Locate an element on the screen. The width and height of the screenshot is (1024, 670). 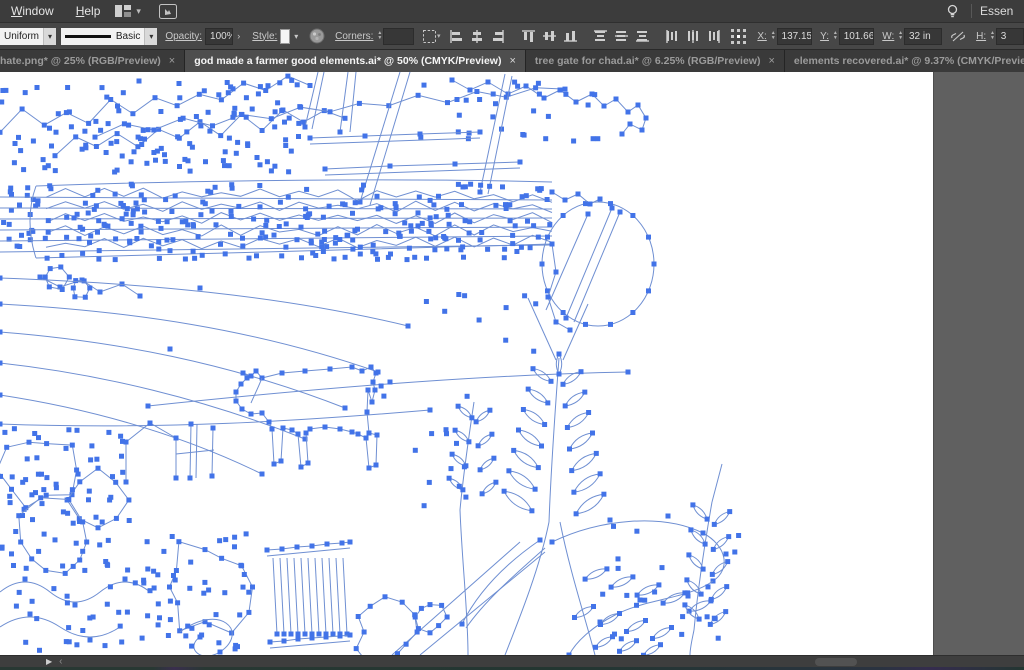
distribute-bottom-icon is located at coordinates (642, 36).